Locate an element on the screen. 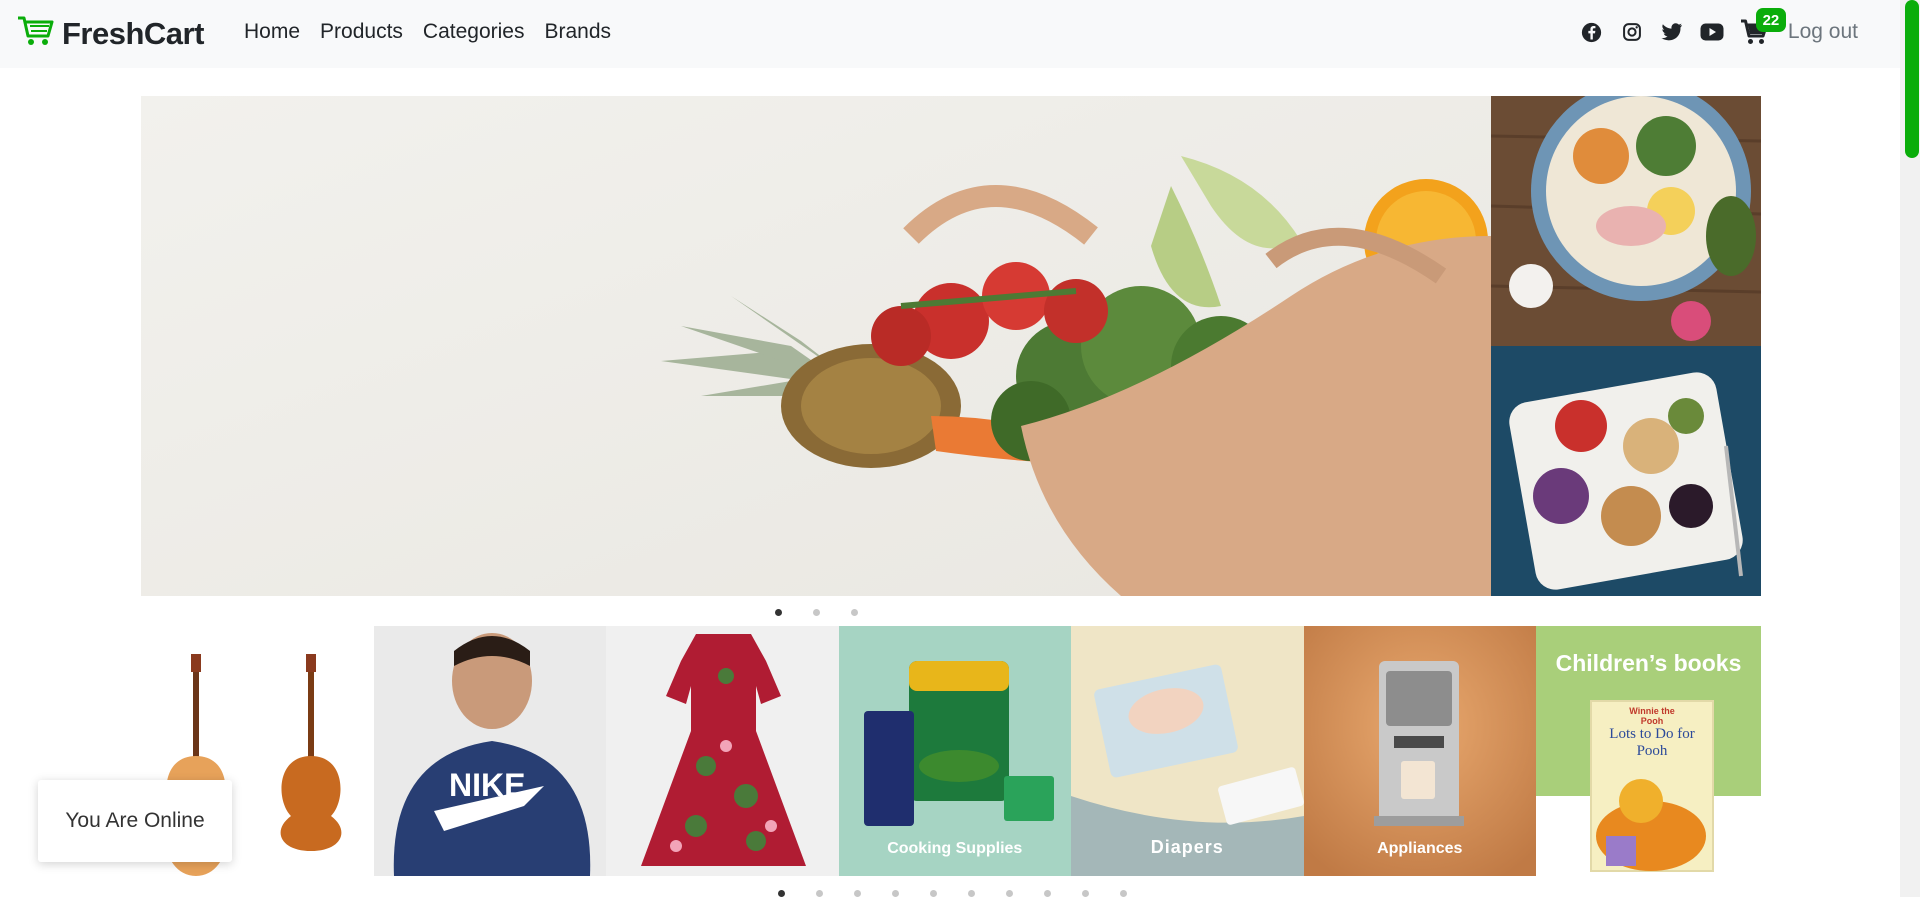  brand-logo: FreshCart is located at coordinates (110, 33).